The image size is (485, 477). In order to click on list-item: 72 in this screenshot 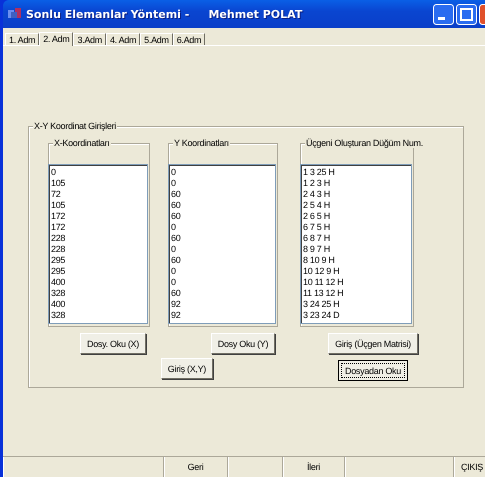, I will do `click(98, 194)`.